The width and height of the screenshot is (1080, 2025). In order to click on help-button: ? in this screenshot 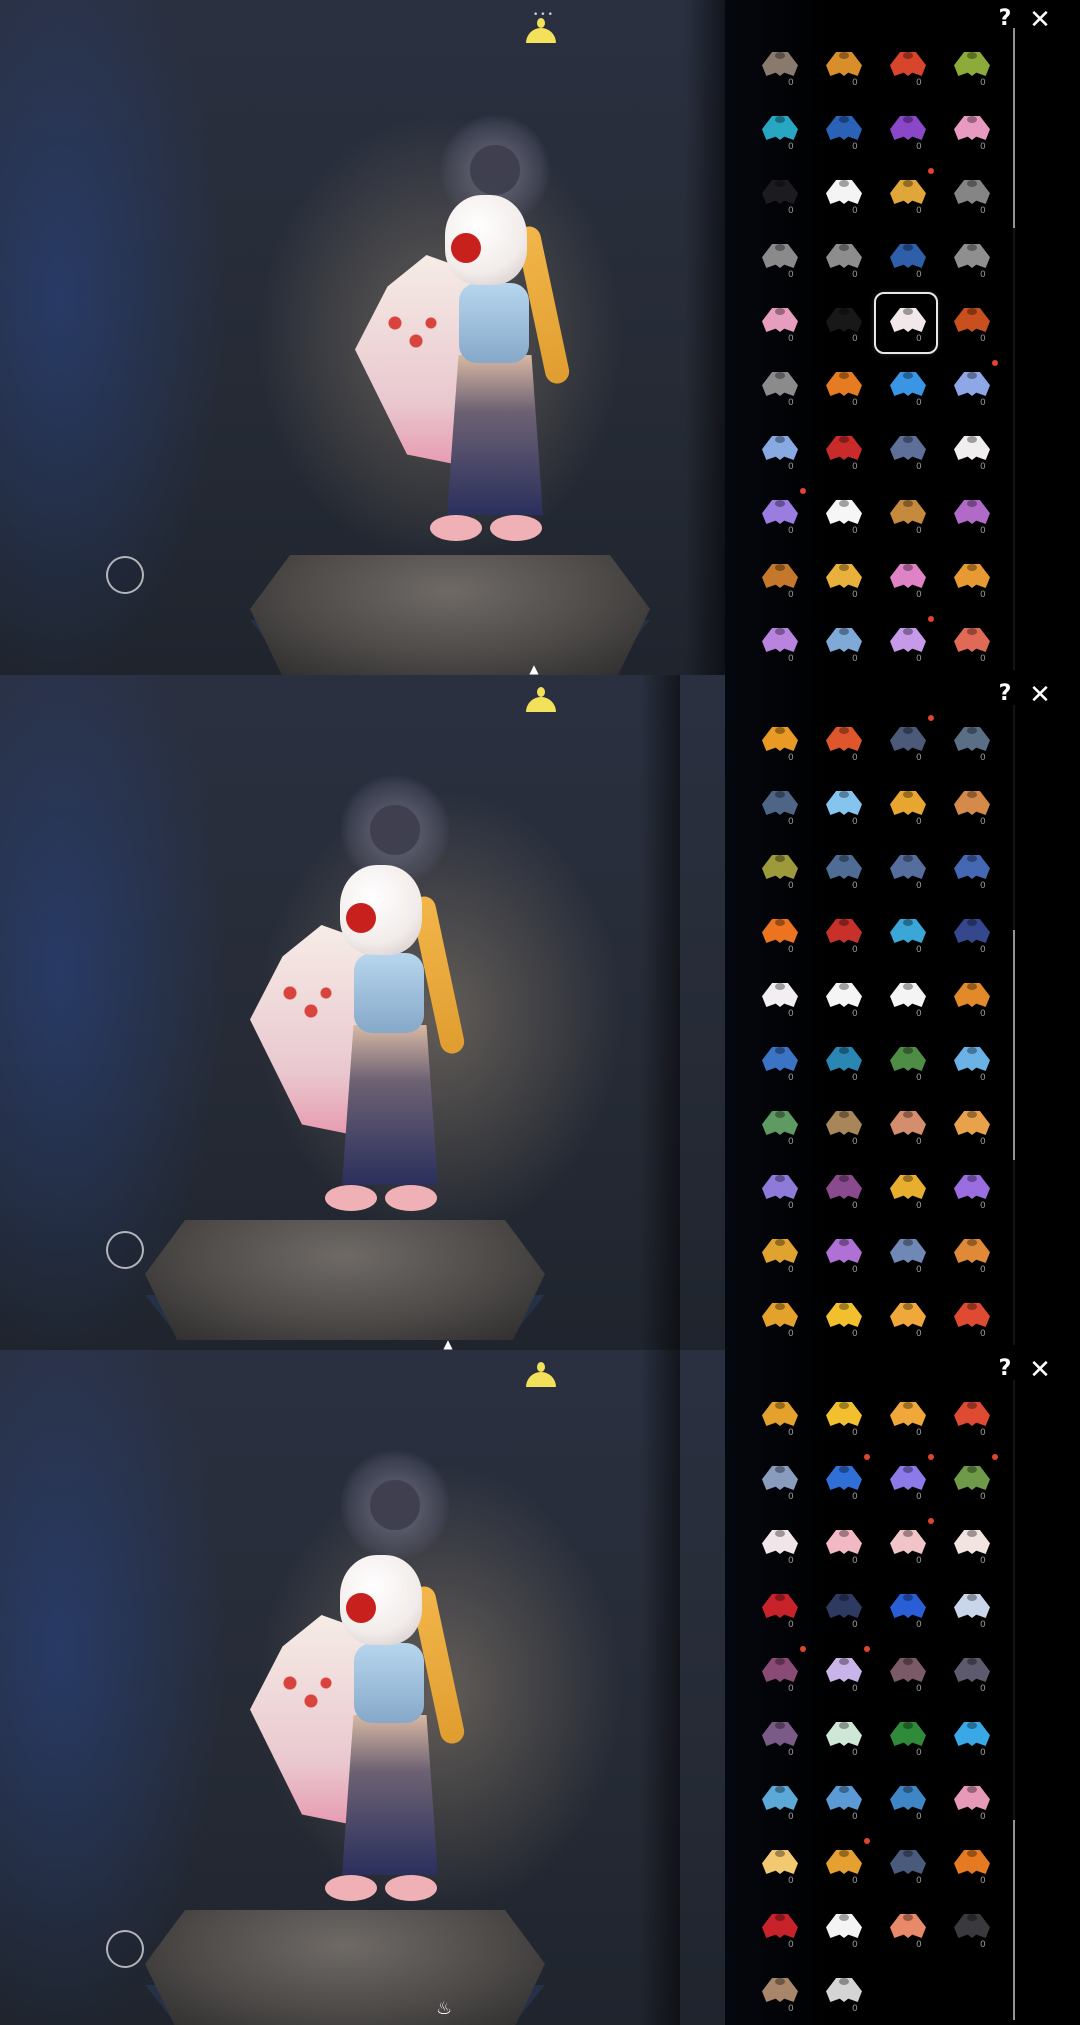, I will do `click(1005, 694)`.